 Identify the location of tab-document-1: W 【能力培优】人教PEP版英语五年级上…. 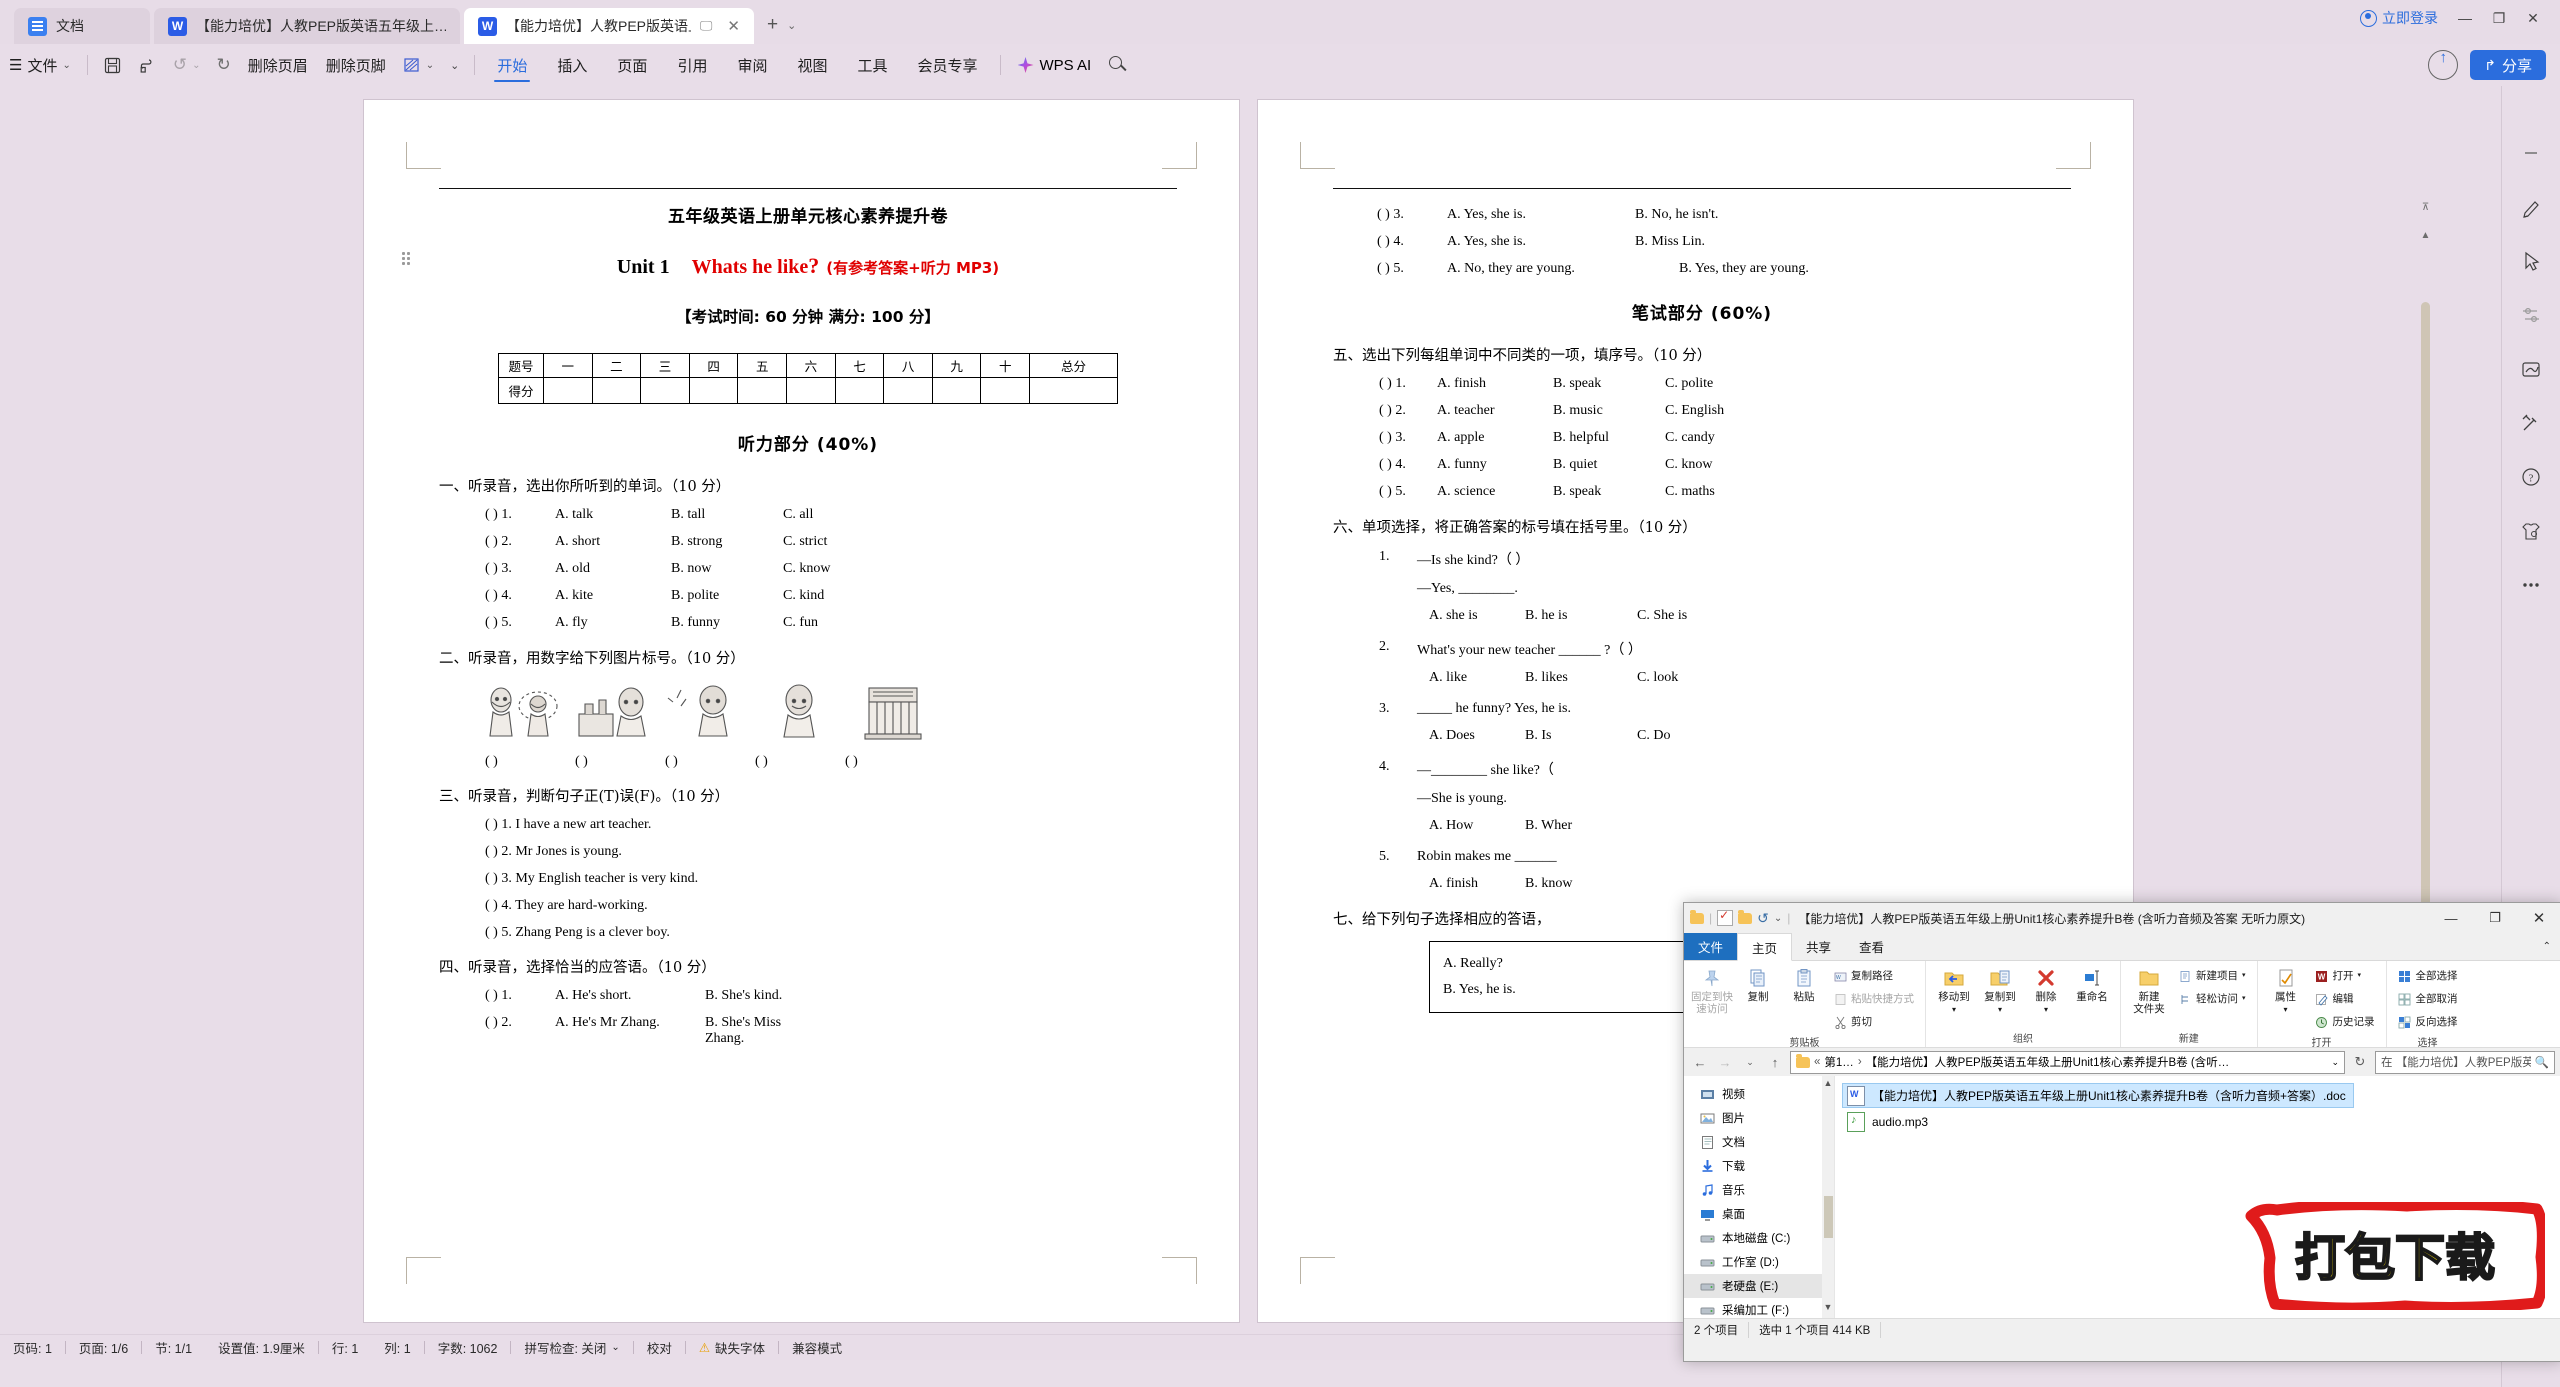
(307, 26).